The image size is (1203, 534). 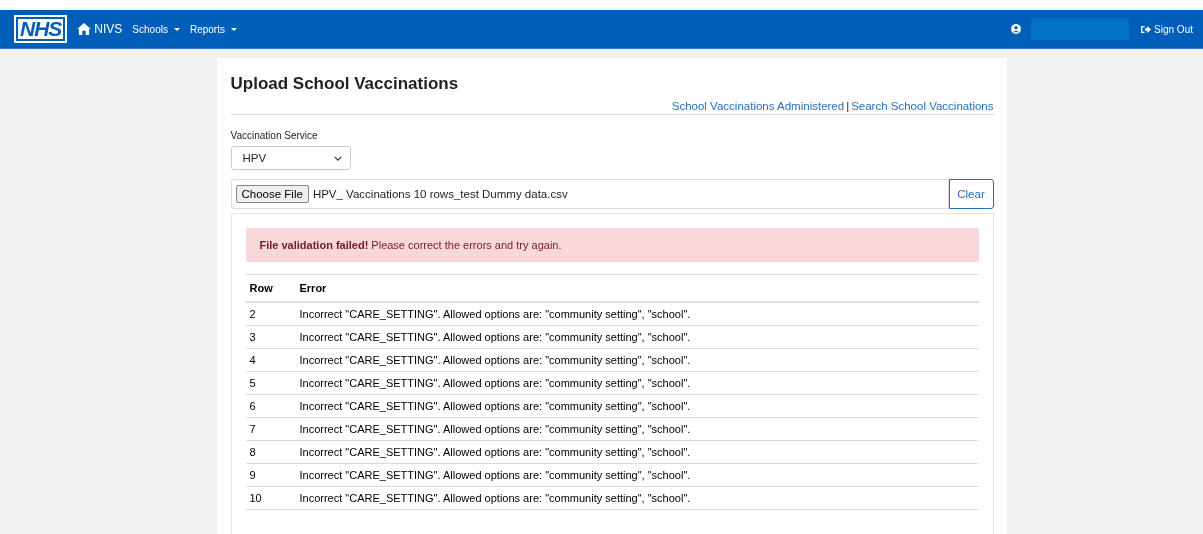 What do you see at coordinates (272, 194) in the screenshot?
I see `choose-file-button: Choose File` at bounding box center [272, 194].